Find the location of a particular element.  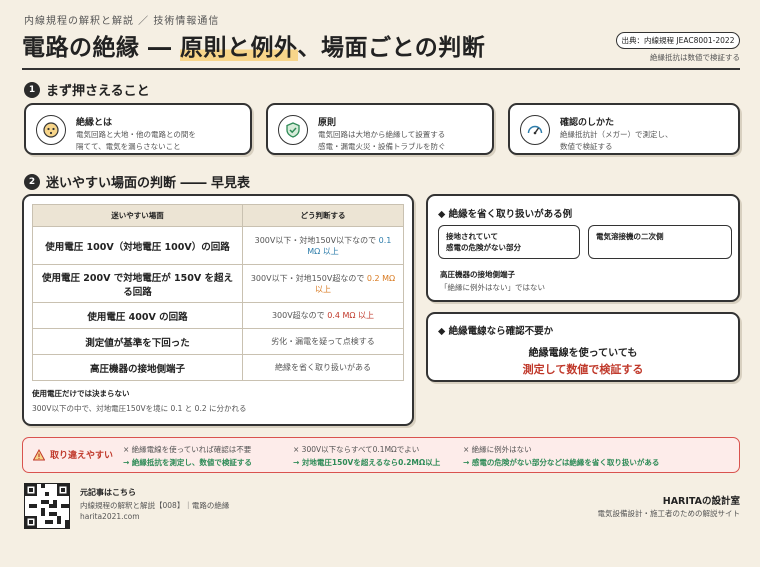

source-badge: 出典：内線規程 JEAC8001-2022 is located at coordinates (678, 40).